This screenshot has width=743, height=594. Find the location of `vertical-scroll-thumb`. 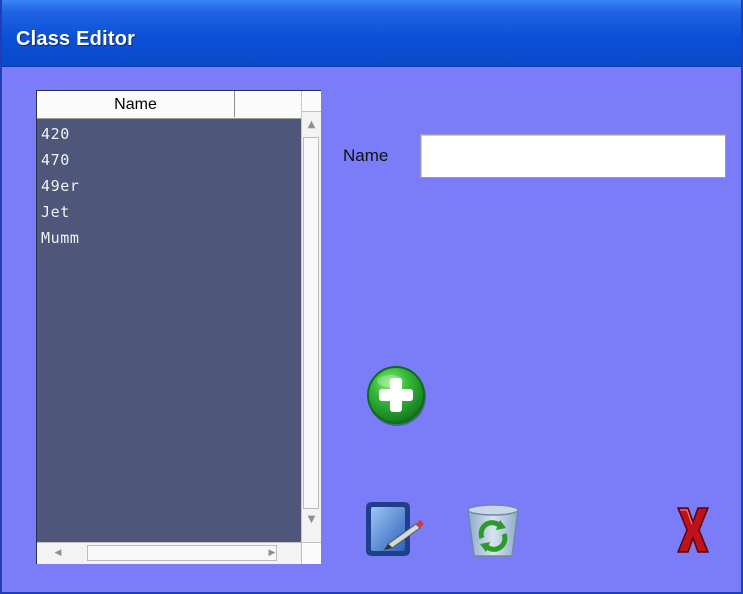

vertical-scroll-thumb is located at coordinates (311, 323).